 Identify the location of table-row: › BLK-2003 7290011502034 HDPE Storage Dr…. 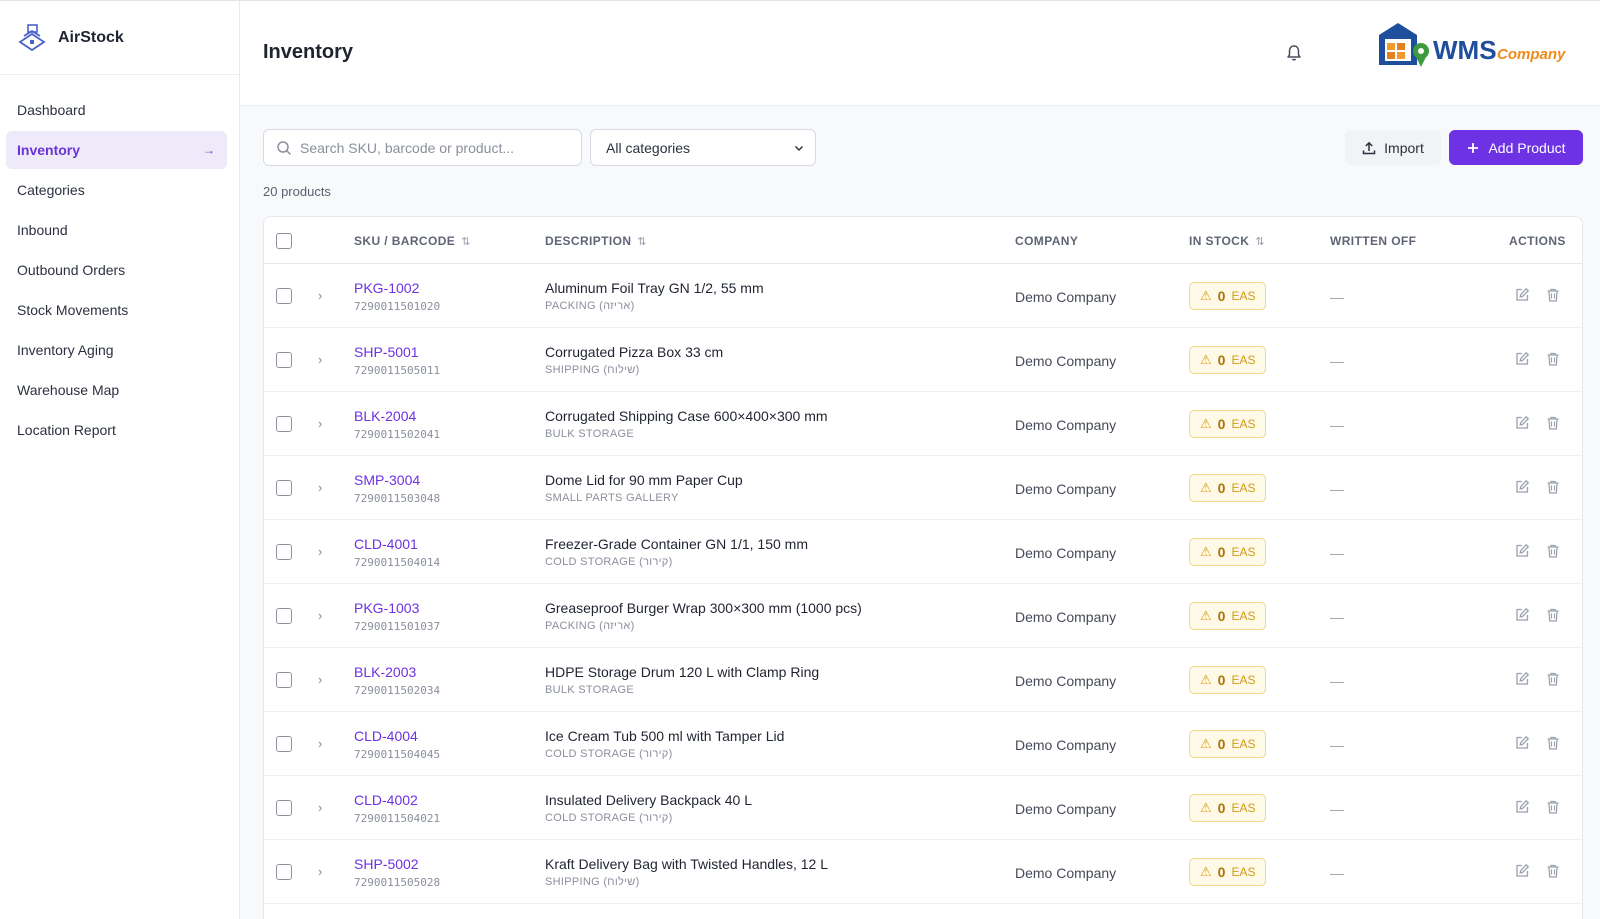
(923, 680).